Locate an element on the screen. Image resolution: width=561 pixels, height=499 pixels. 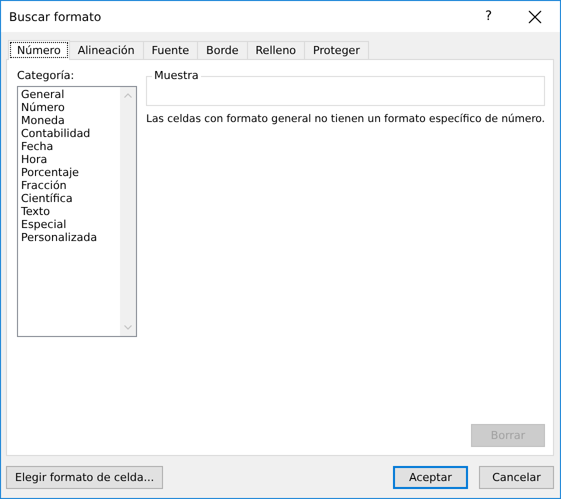
category-item: General is located at coordinates (69, 94).